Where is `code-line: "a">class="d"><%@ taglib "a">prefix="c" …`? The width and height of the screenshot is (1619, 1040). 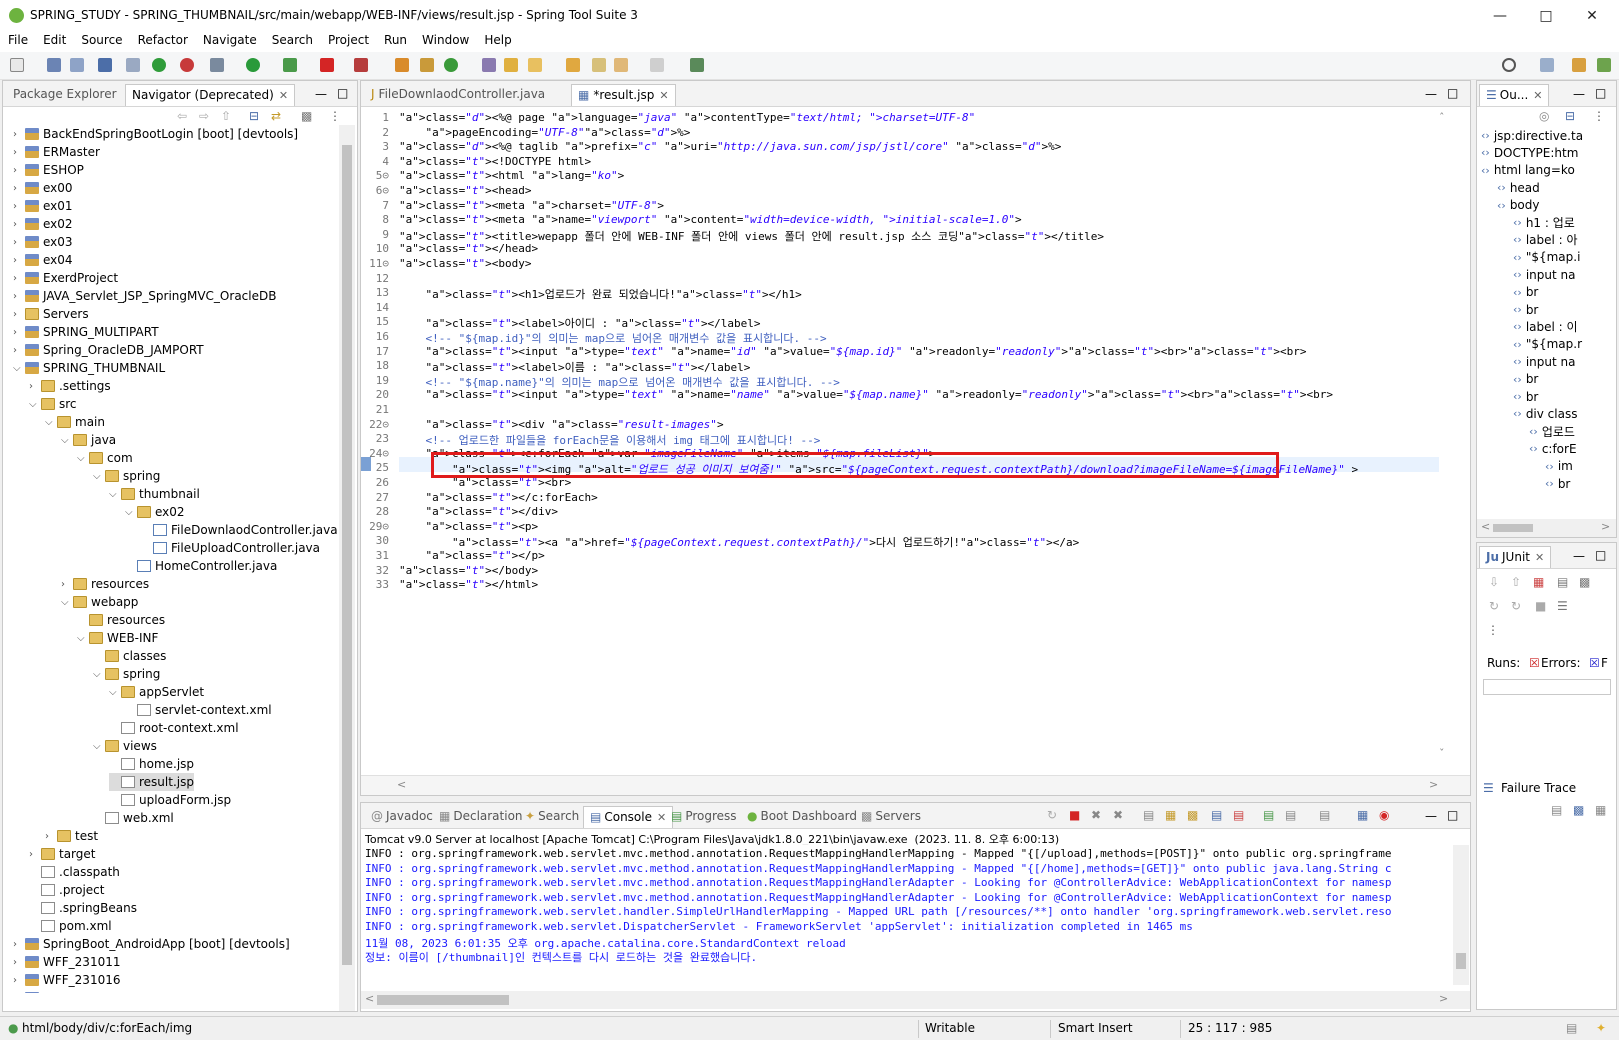
code-line: "a">class="d"><%@ taglib "a">prefix="c" … is located at coordinates (730, 146).